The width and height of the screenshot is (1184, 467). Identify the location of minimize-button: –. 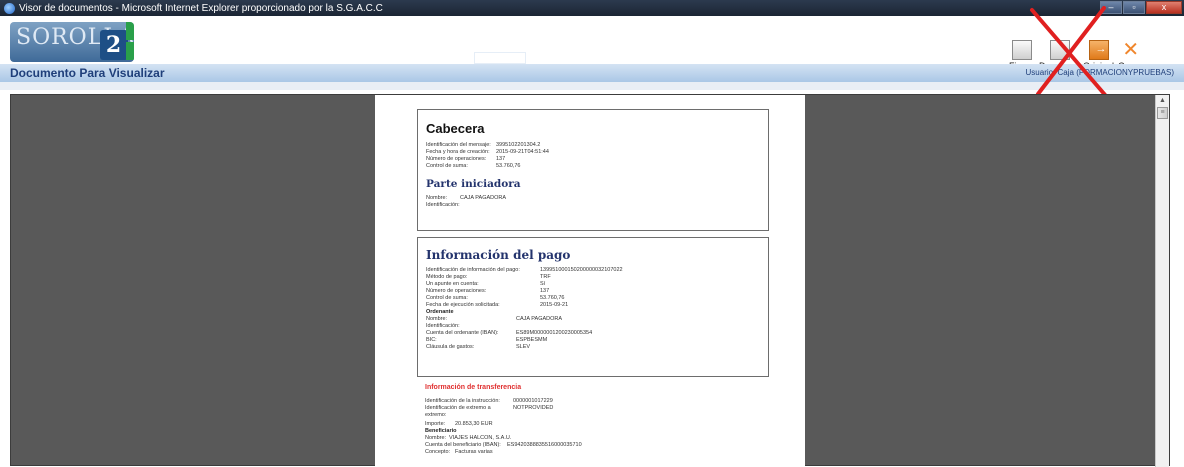
(1111, 7).